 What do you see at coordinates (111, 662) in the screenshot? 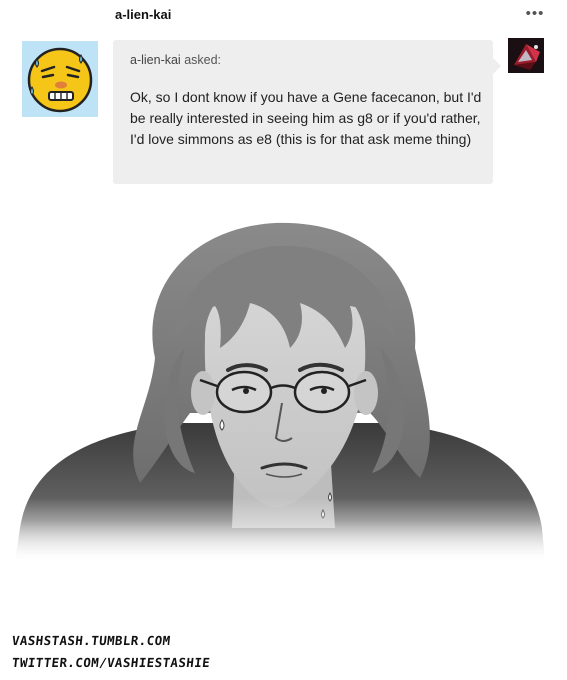
I see `twitter-credit-text: TWITTER.COM/VASHIESTASHIE` at bounding box center [111, 662].